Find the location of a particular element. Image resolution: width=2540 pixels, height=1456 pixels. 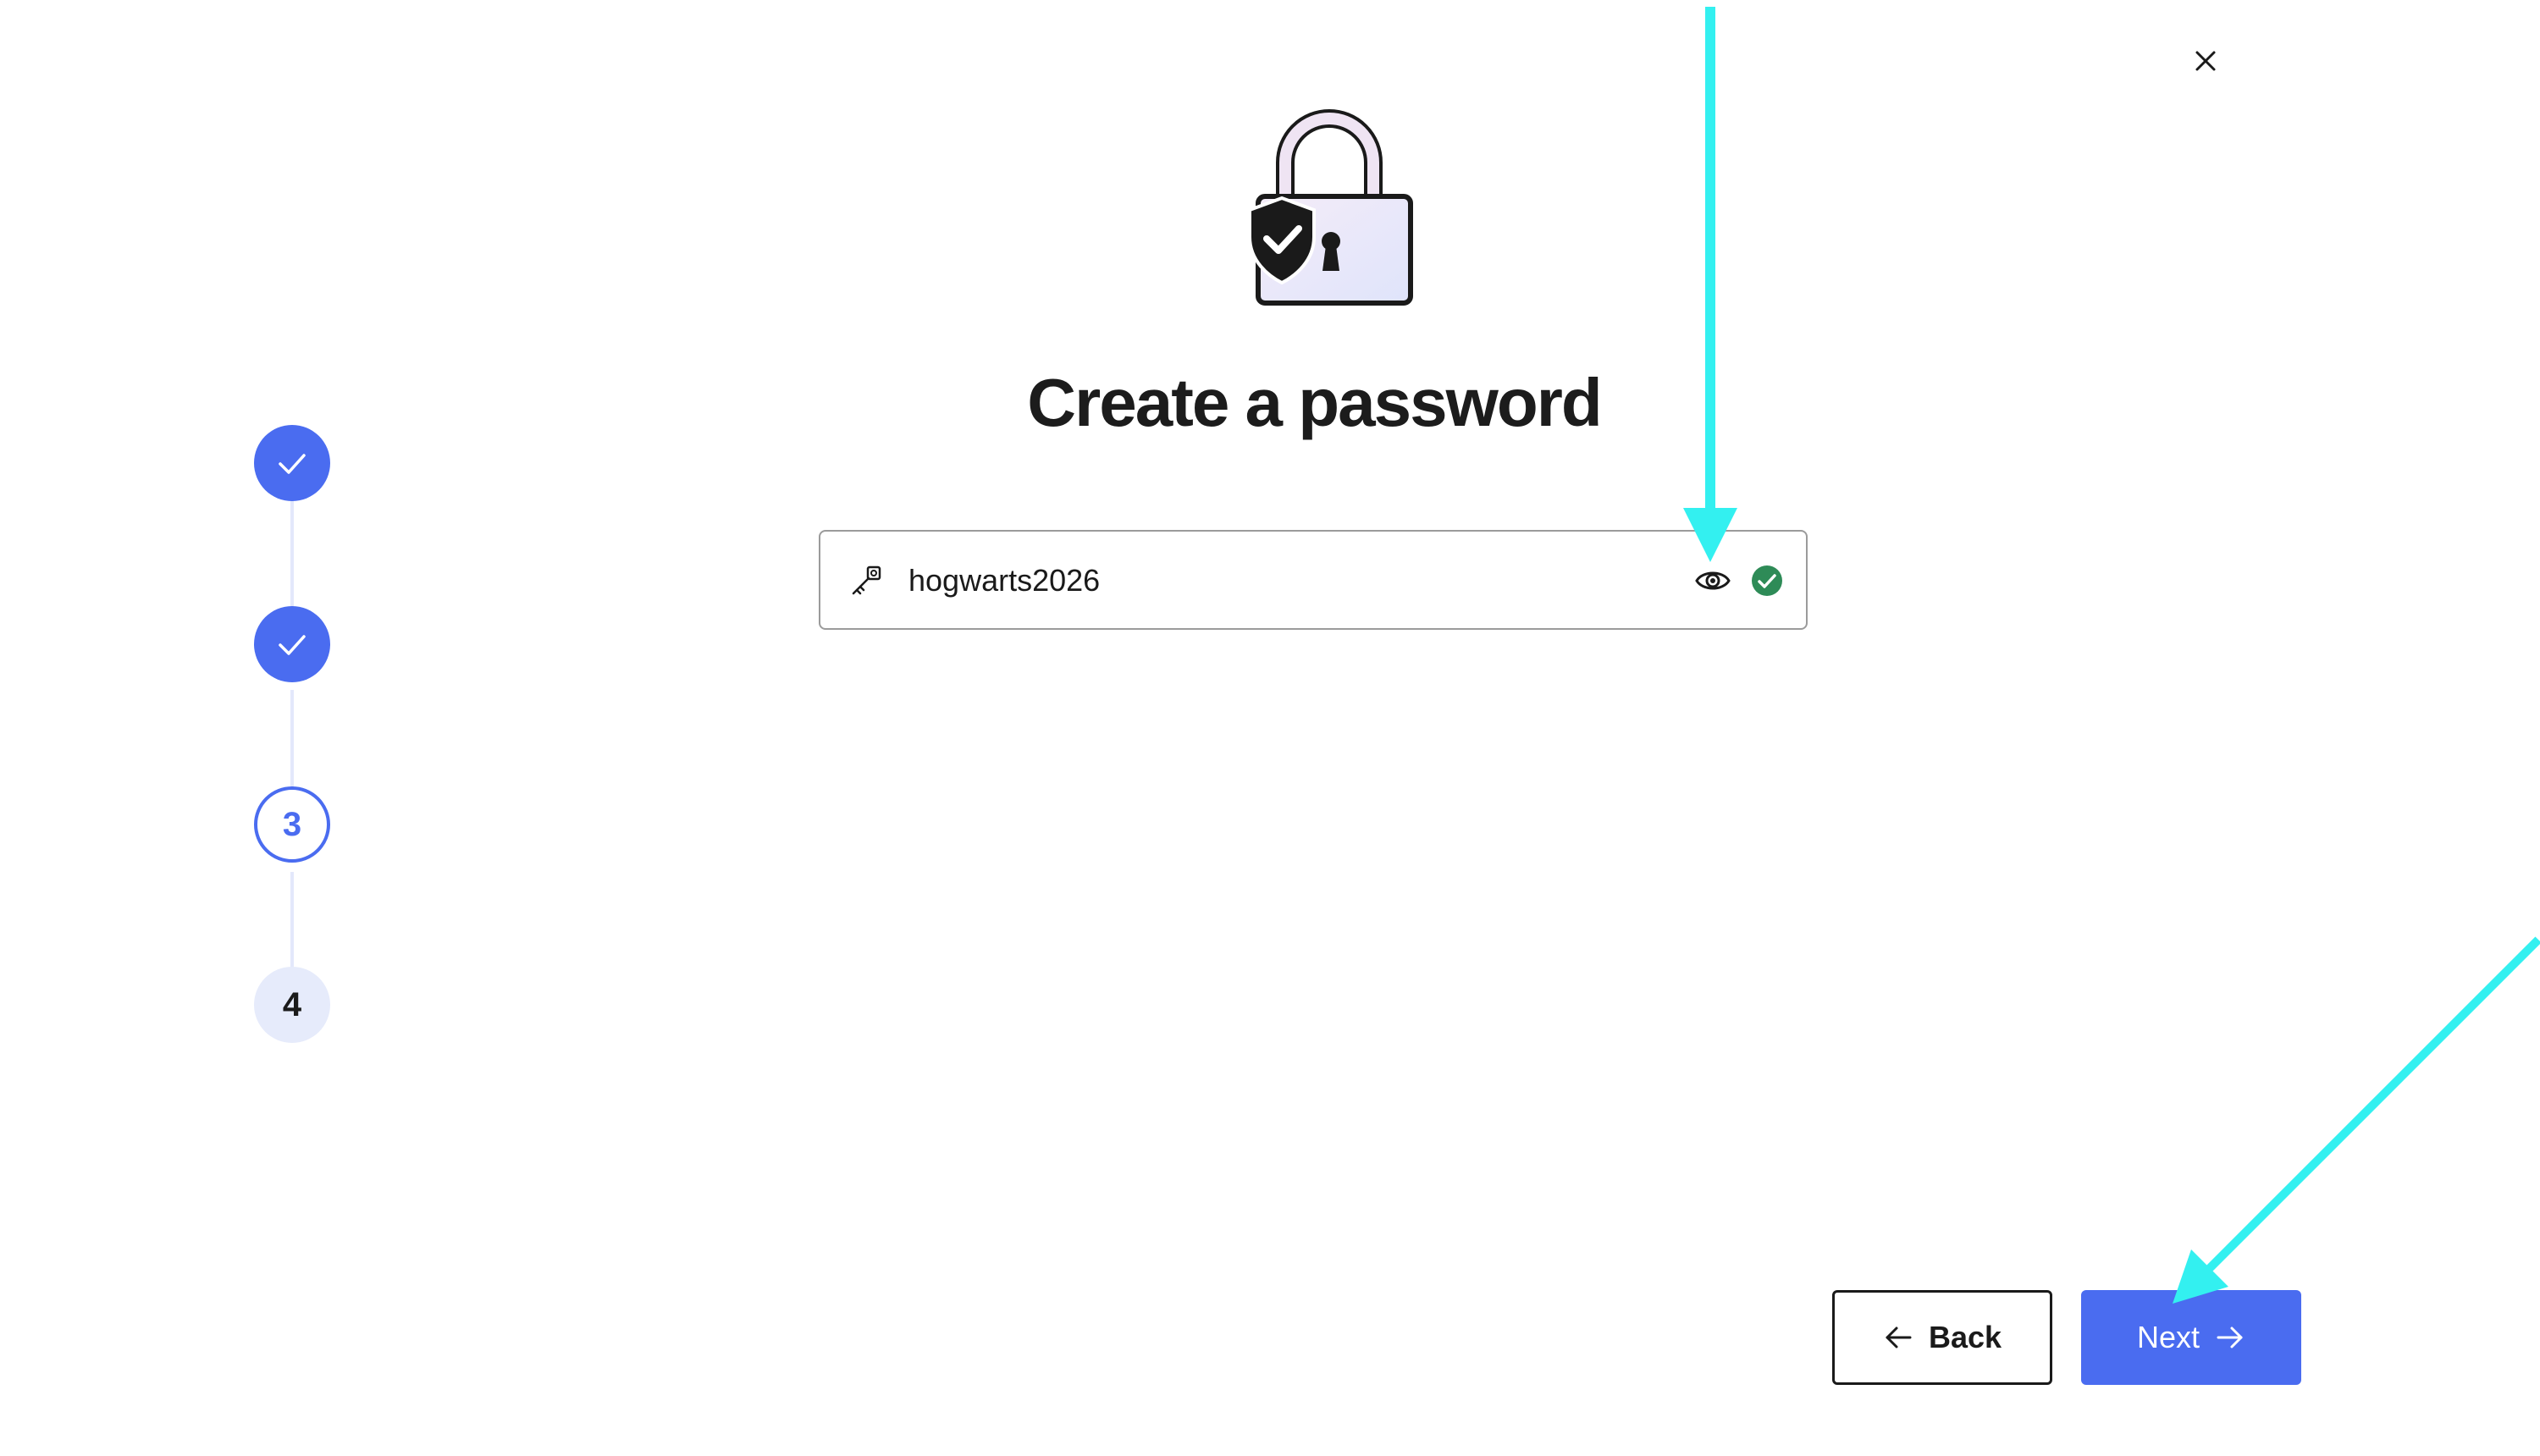

back-button-label: Back is located at coordinates (1965, 1337).